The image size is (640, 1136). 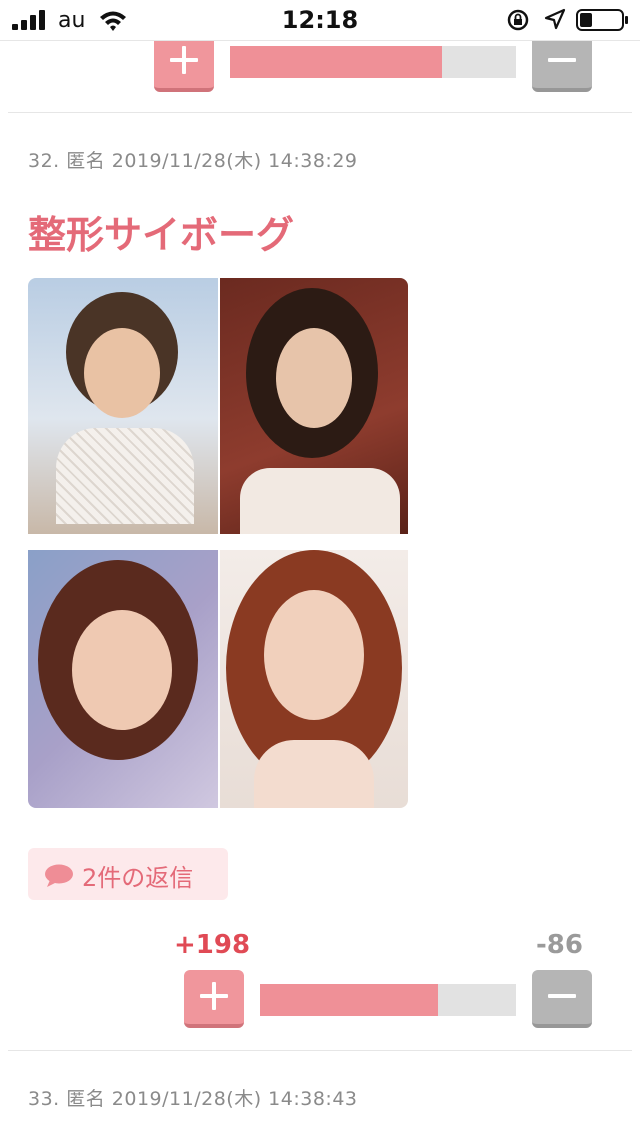 What do you see at coordinates (138, 878) in the screenshot?
I see `reply-count-label: 2件の返信` at bounding box center [138, 878].